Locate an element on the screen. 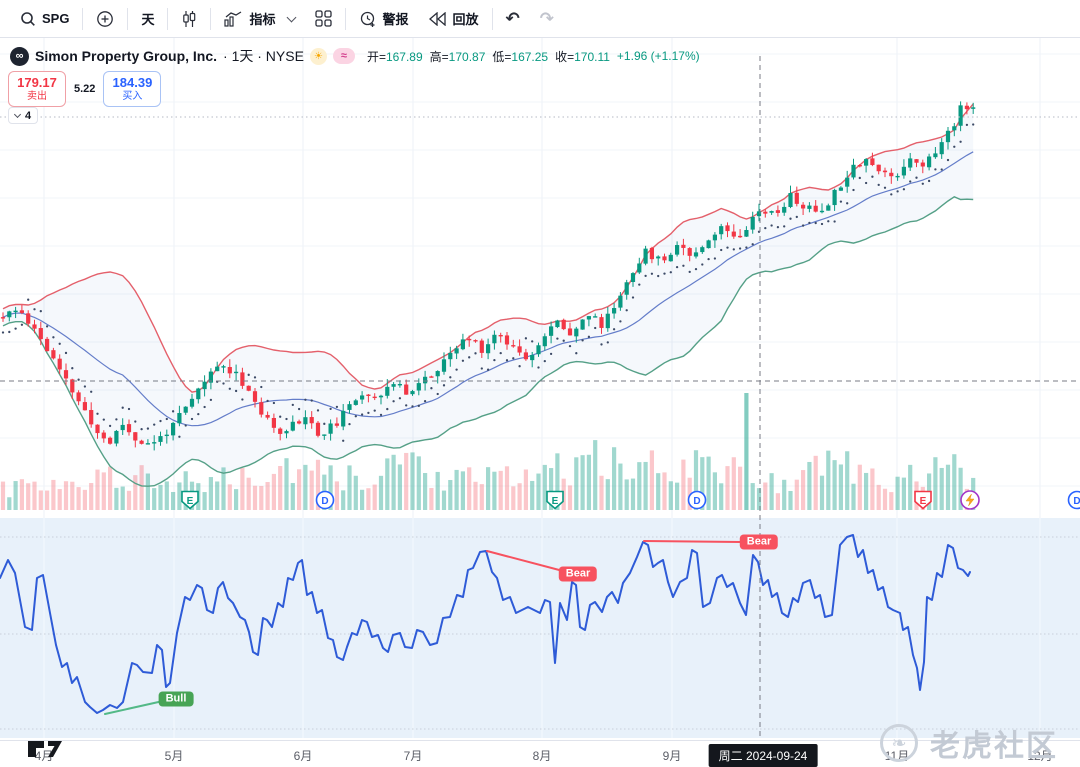  alarm-clock-icon is located at coordinates (368, 19).